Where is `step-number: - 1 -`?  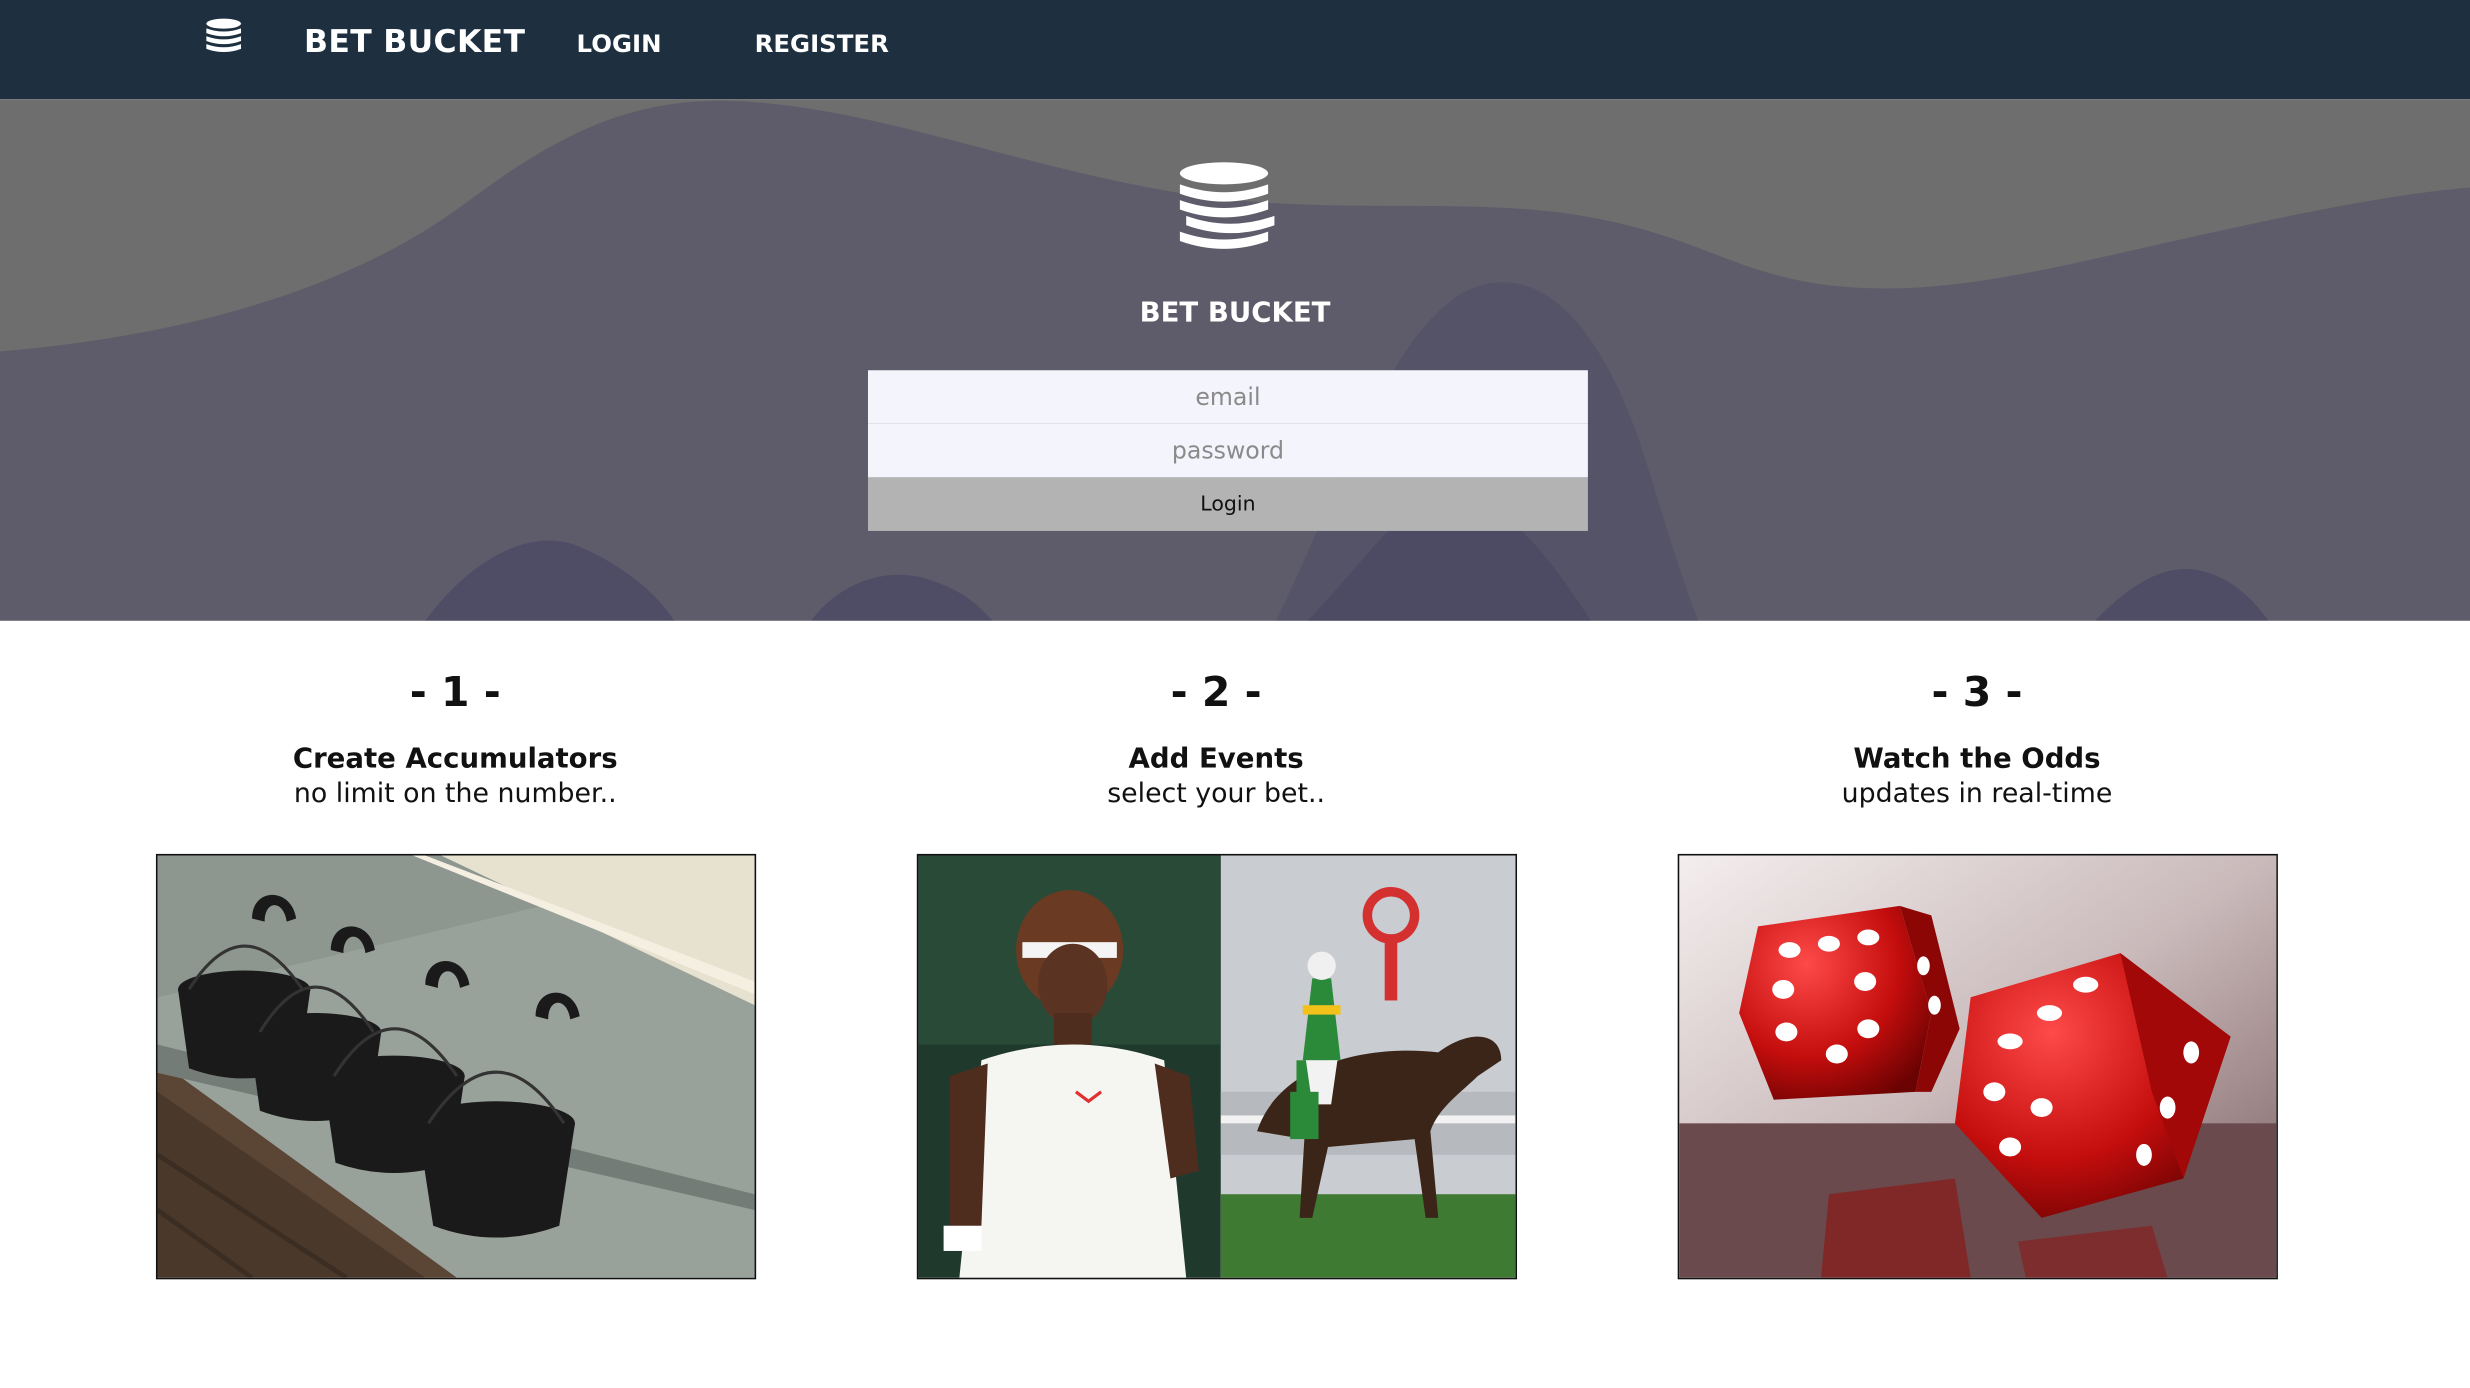
step-number: - 1 - is located at coordinates (455, 693).